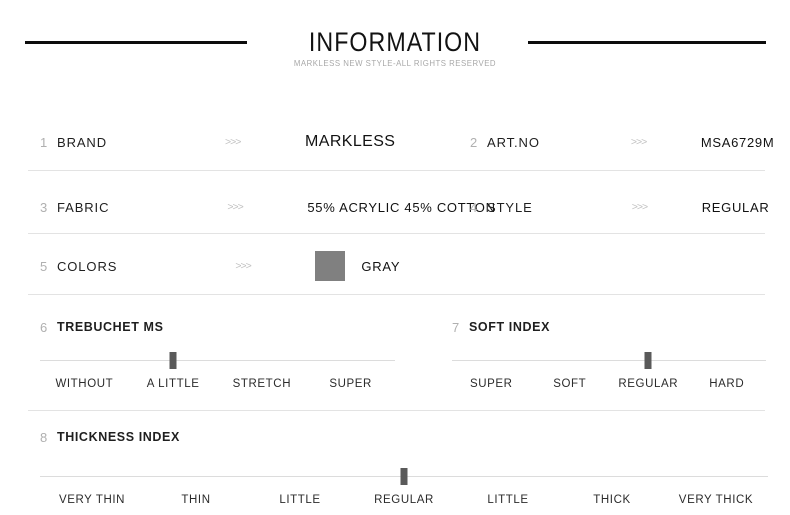 The width and height of the screenshot is (790, 515). I want to click on slider-tick-labels: WITHOUT A LITTLE STRETCH SUPER, so click(217, 384).